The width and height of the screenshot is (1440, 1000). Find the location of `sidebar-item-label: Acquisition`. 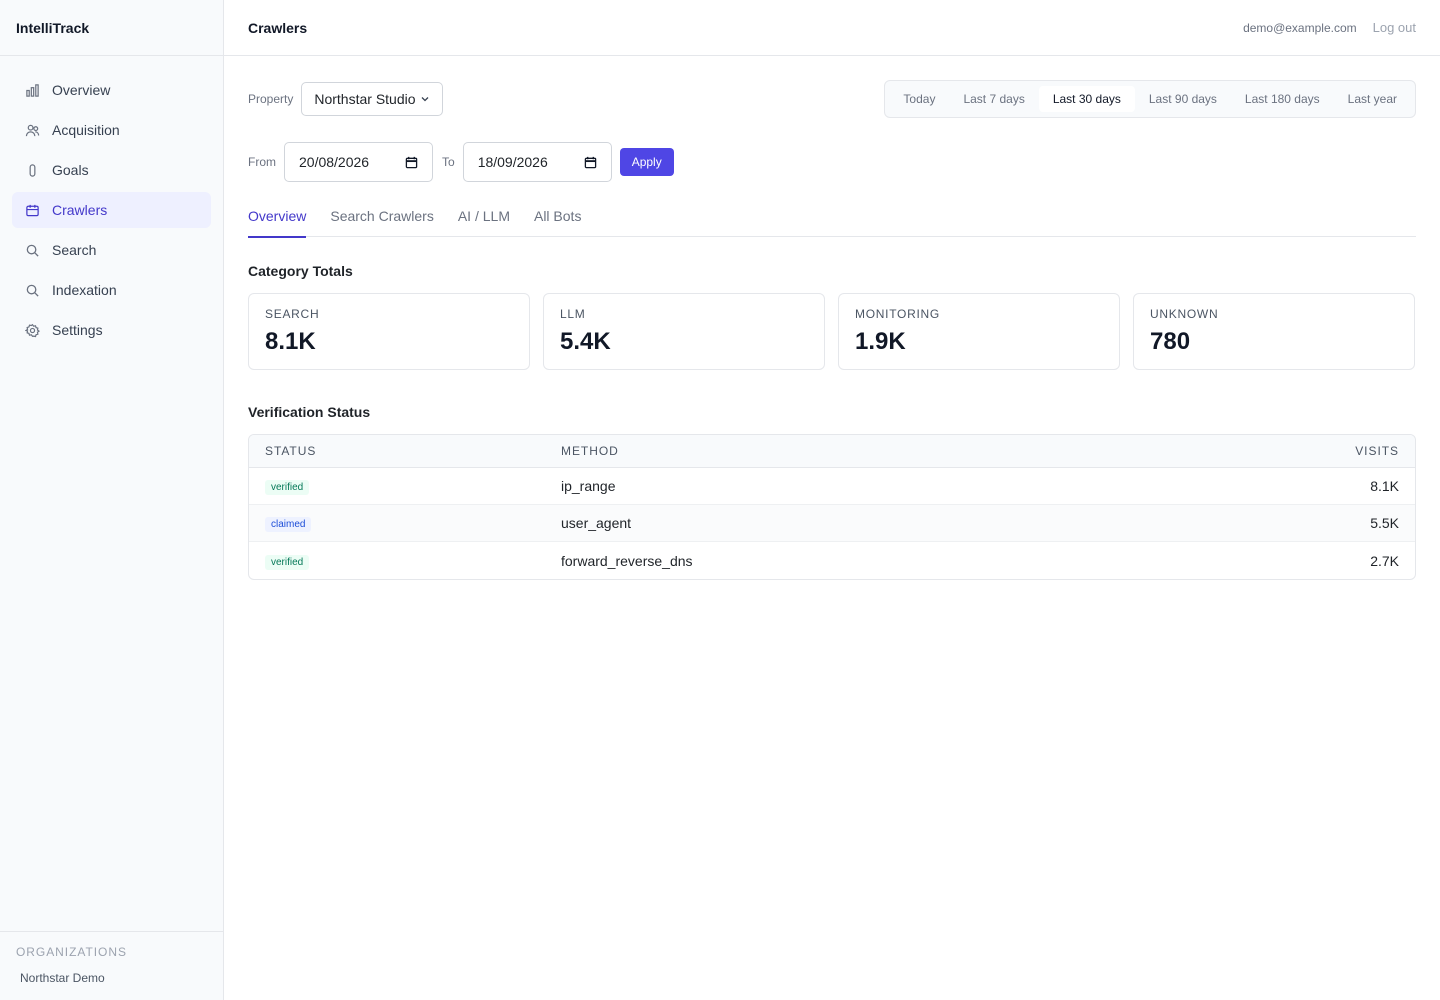

sidebar-item-label: Acquisition is located at coordinates (86, 130).